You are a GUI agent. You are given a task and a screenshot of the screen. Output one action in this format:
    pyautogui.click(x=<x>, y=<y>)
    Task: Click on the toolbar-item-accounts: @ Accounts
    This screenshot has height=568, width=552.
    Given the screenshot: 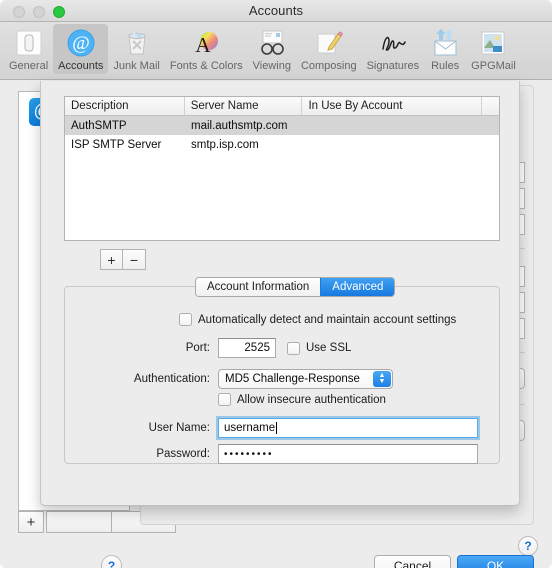 What is the action you would take?
    pyautogui.click(x=81, y=49)
    